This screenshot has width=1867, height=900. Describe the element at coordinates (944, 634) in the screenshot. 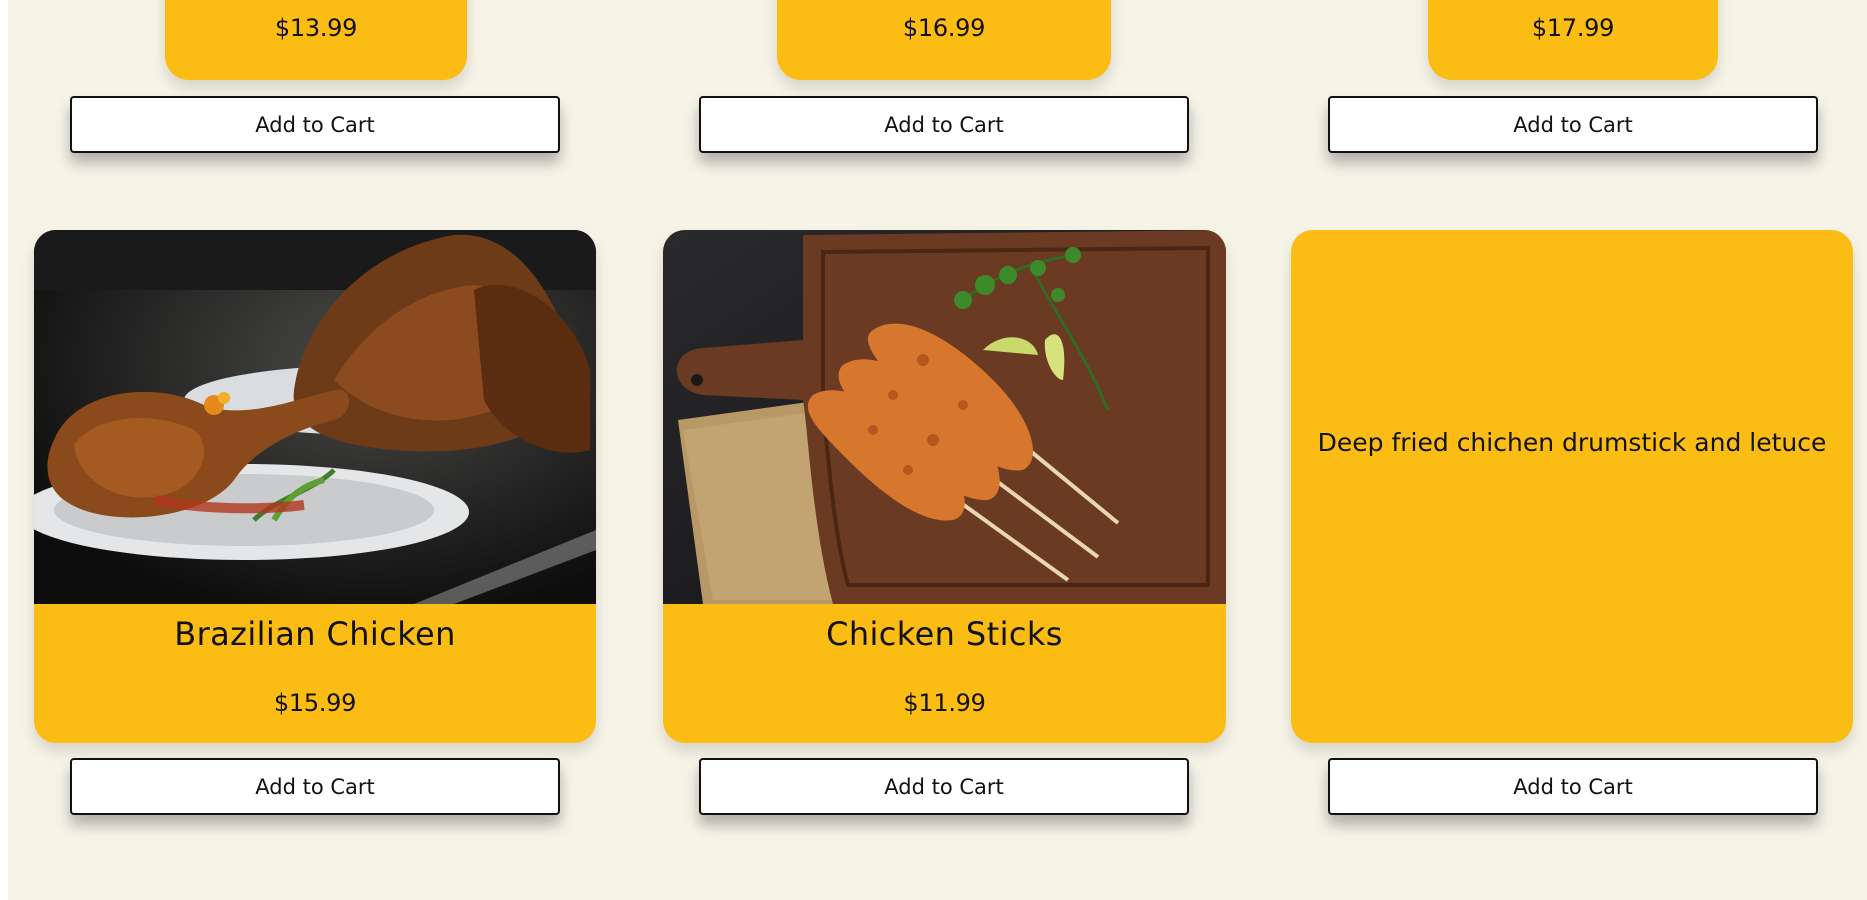

I see `dish-name: Chicken Sticks` at that location.